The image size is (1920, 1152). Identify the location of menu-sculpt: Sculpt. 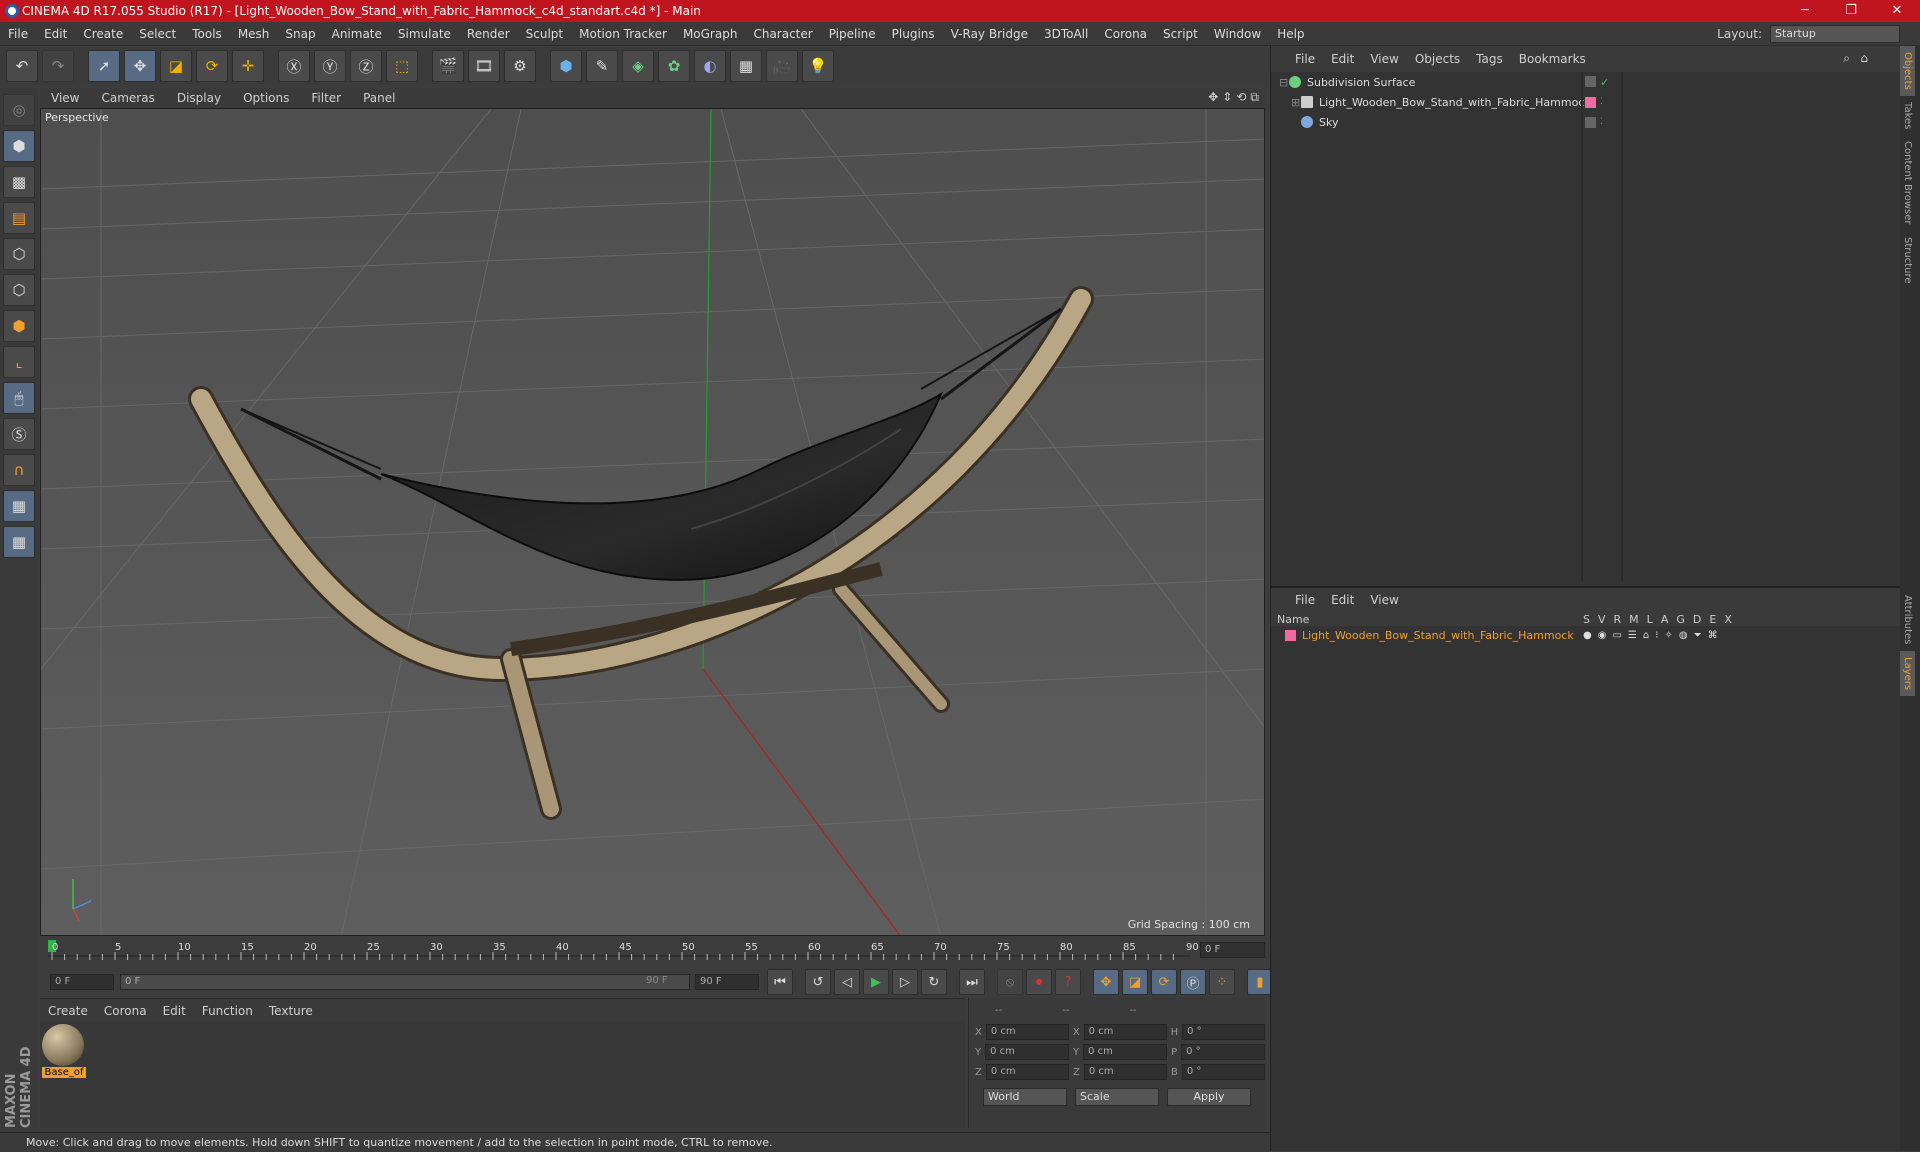
(544, 34).